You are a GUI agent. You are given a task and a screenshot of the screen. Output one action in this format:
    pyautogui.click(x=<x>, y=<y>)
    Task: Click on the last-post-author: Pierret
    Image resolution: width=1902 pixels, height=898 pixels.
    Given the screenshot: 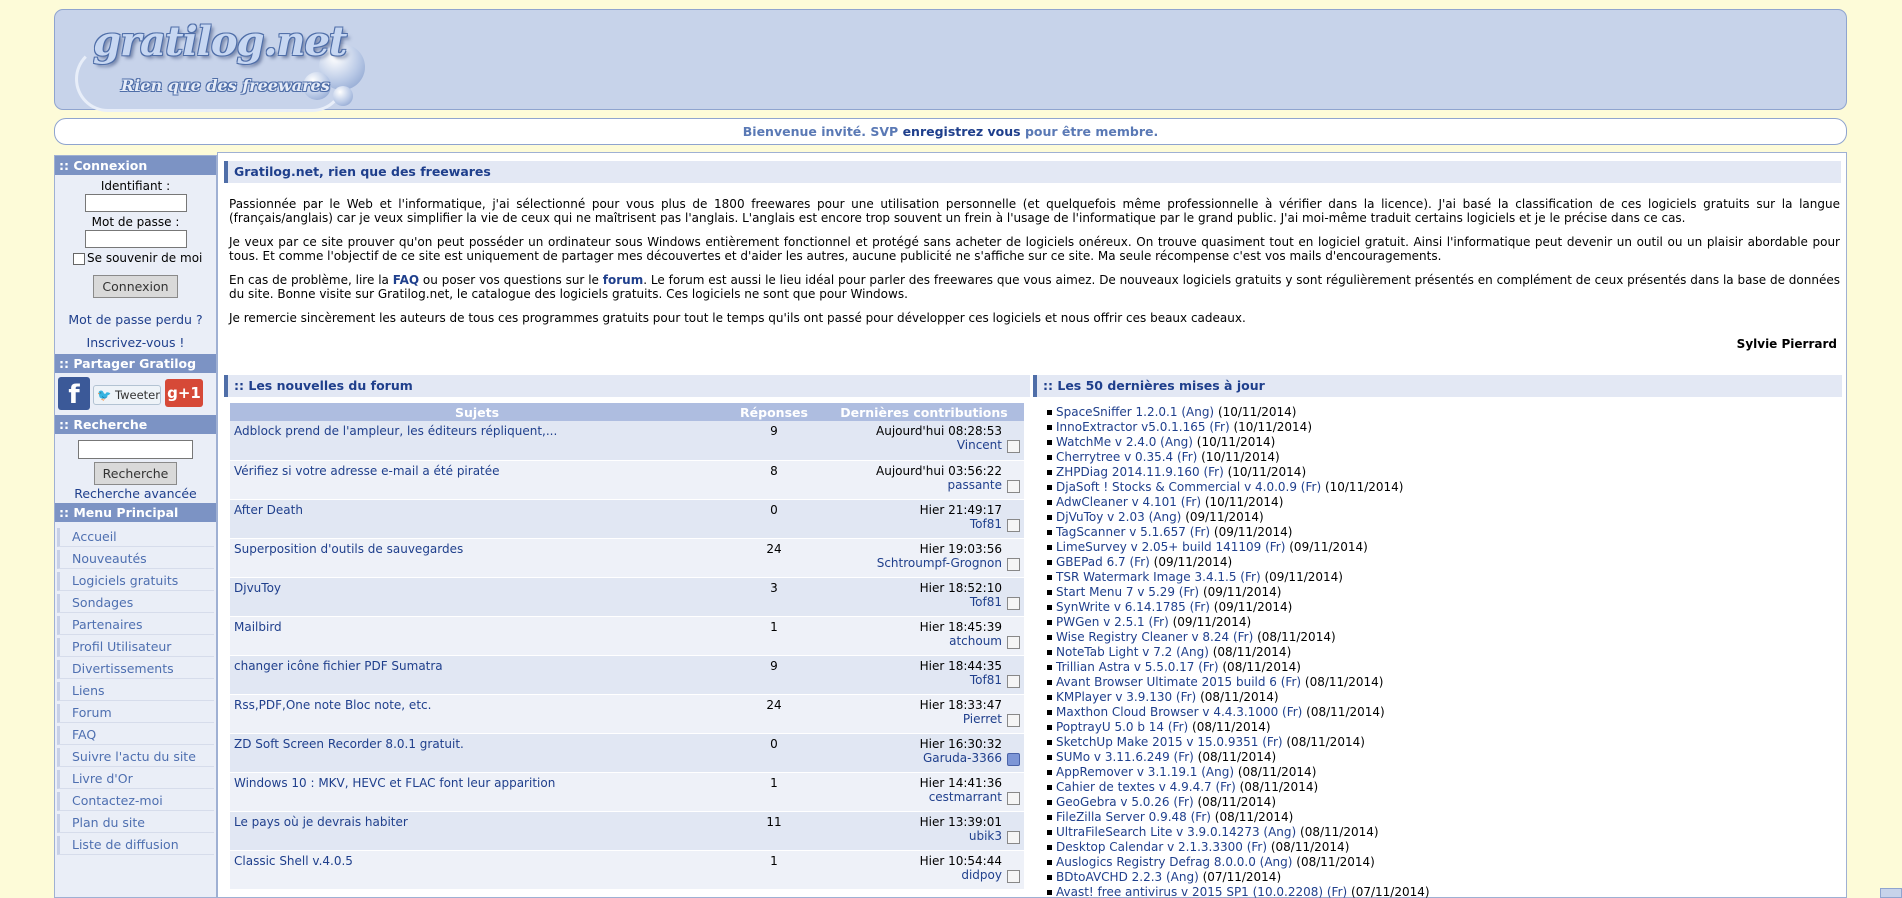 What is the action you would take?
    pyautogui.click(x=982, y=719)
    